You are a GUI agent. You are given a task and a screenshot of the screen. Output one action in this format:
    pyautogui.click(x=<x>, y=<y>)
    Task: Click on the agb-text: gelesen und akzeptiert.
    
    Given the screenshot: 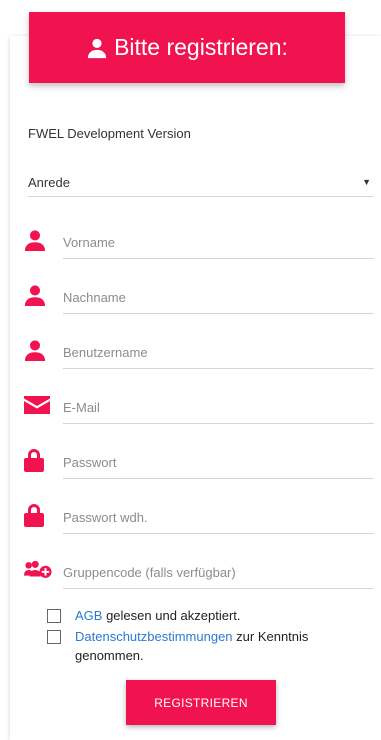 What is the action you would take?
    pyautogui.click(x=171, y=615)
    